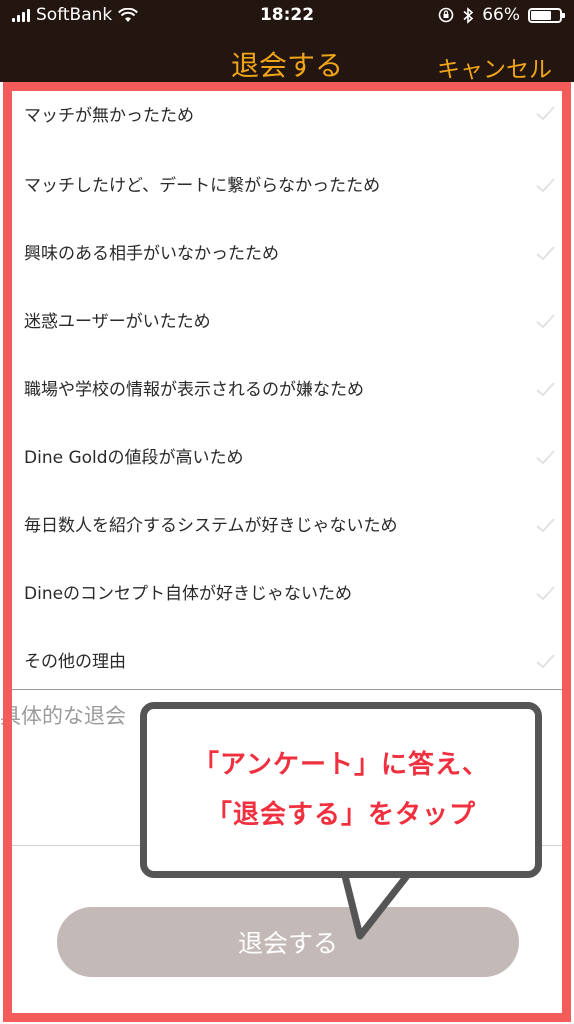  I want to click on reason-option: 興味のある相手がいなかったため, so click(287, 254).